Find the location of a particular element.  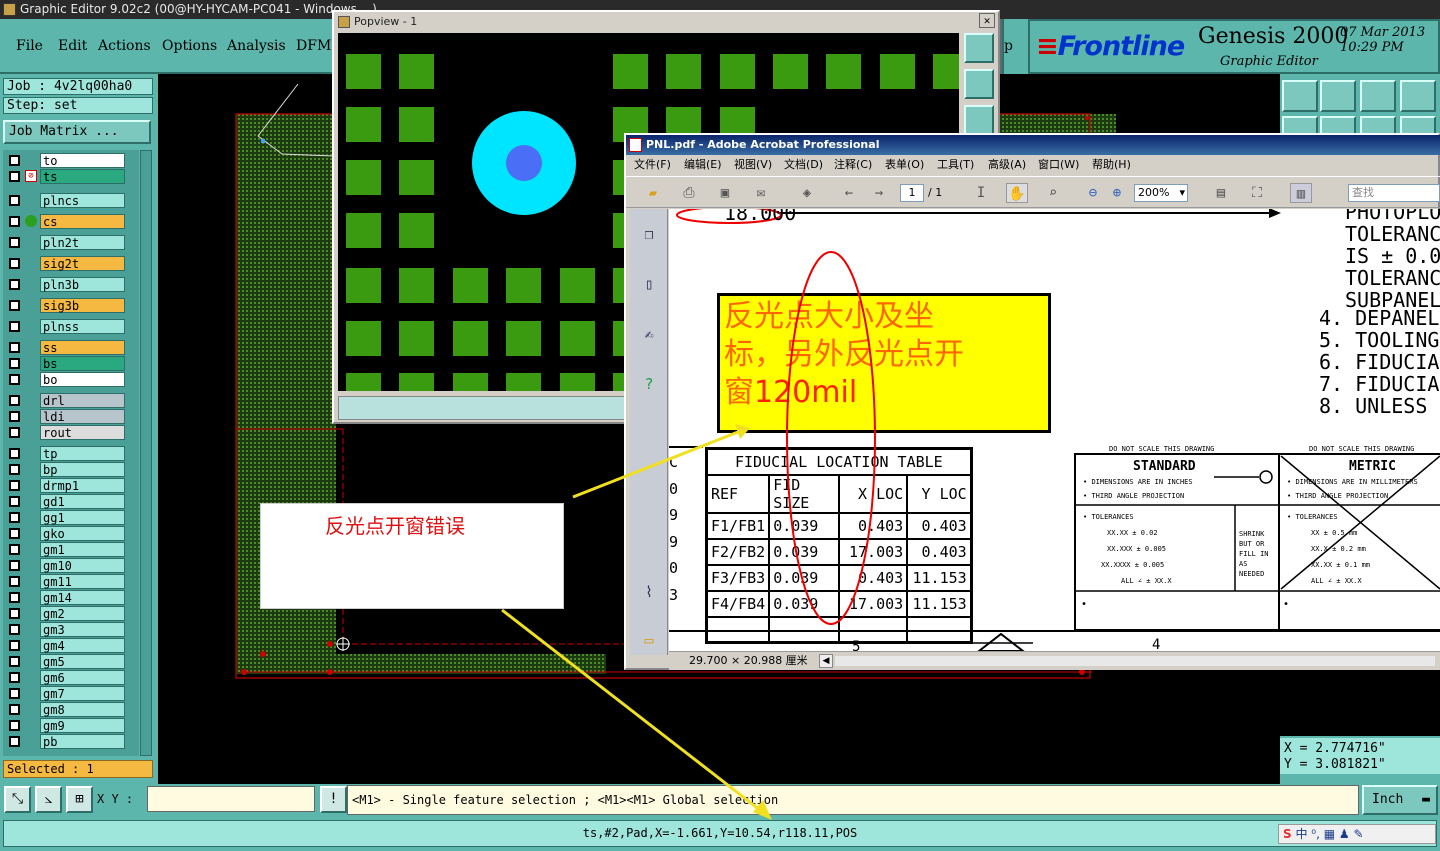

layer-row-bo: bo is located at coordinates (65, 379).